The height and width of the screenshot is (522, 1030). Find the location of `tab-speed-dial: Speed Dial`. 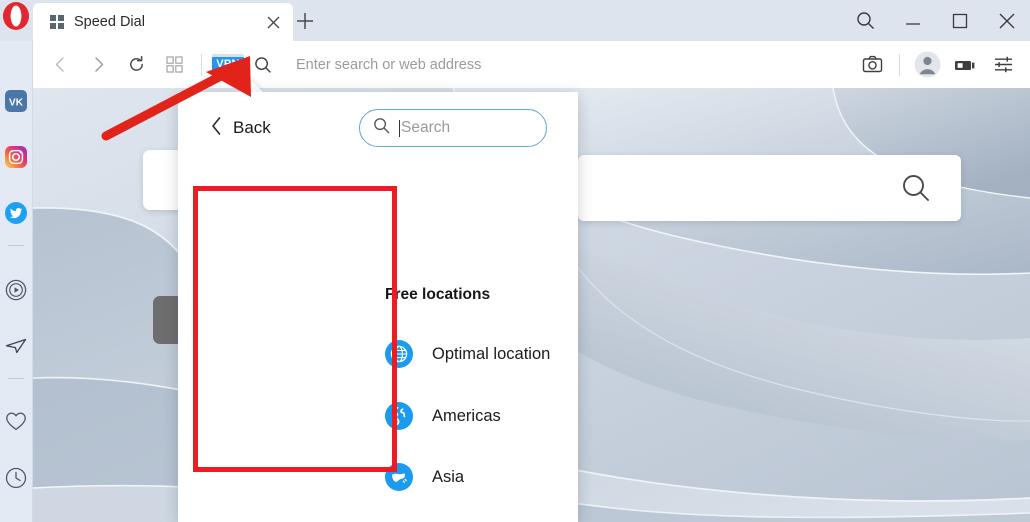

tab-speed-dial: Speed Dial is located at coordinates (163, 22).